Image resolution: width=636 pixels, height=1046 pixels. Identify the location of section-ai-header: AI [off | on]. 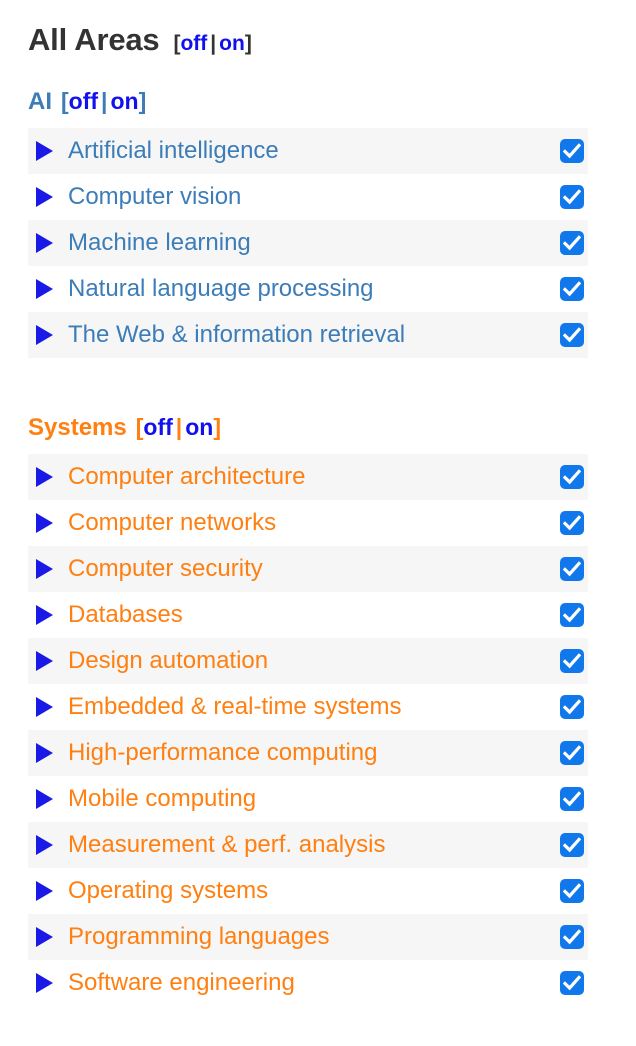
(318, 102).